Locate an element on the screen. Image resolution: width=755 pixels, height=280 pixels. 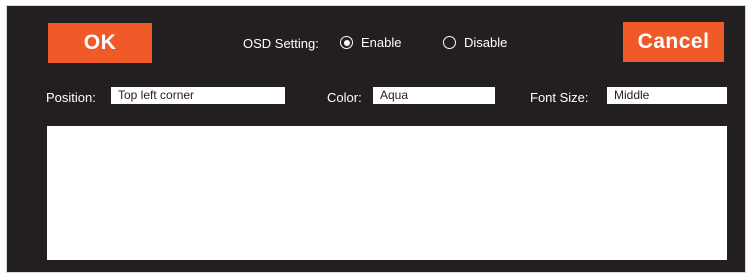
font-size-label: Font Size: is located at coordinates (559, 97).